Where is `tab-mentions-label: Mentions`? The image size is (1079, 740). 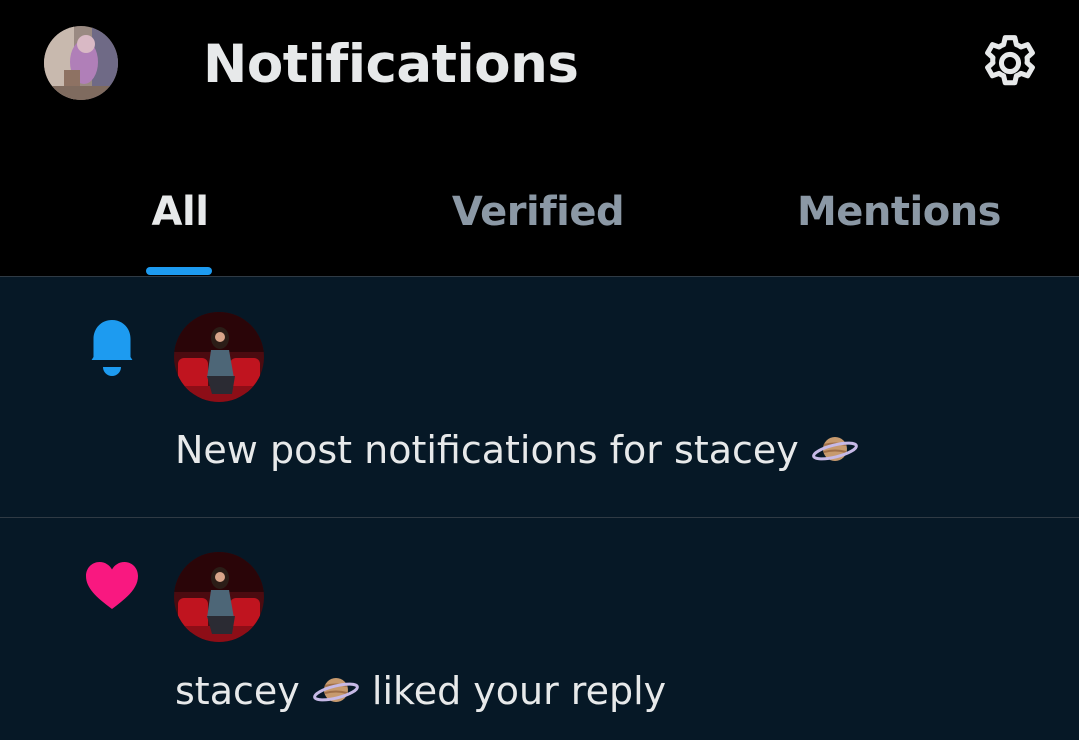 tab-mentions-label: Mentions is located at coordinates (899, 212).